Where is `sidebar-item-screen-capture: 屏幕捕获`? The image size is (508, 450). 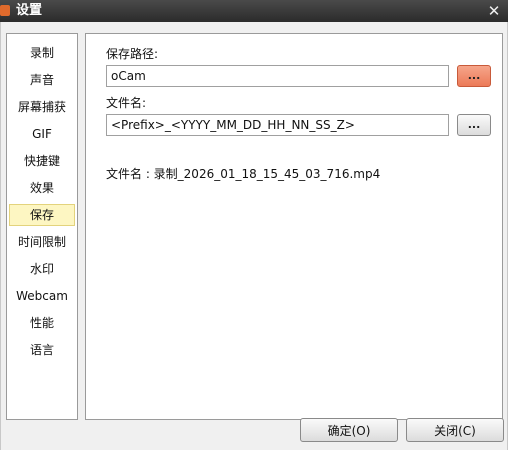 sidebar-item-screen-capture: 屏幕捕获 is located at coordinates (42, 107).